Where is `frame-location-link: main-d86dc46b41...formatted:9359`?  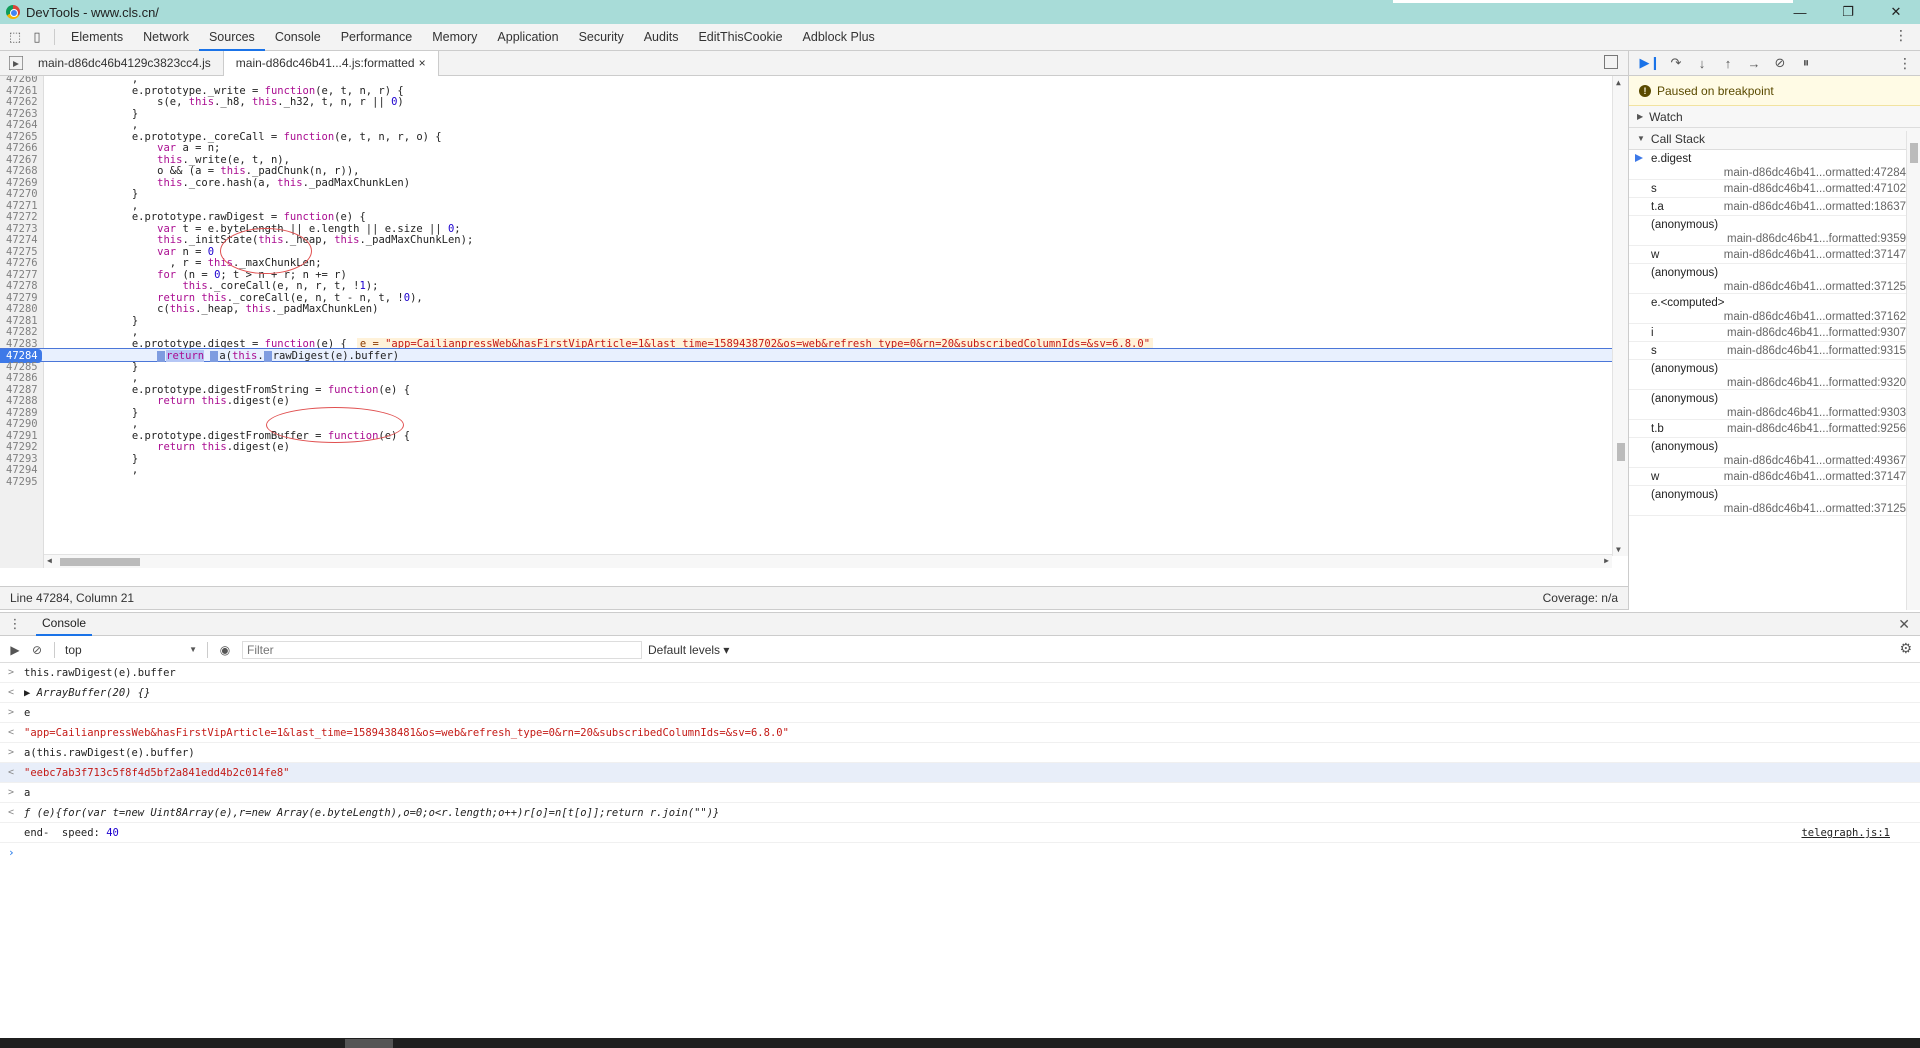
frame-location-link: main-d86dc46b41...formatted:9359 is located at coordinates (1816, 239).